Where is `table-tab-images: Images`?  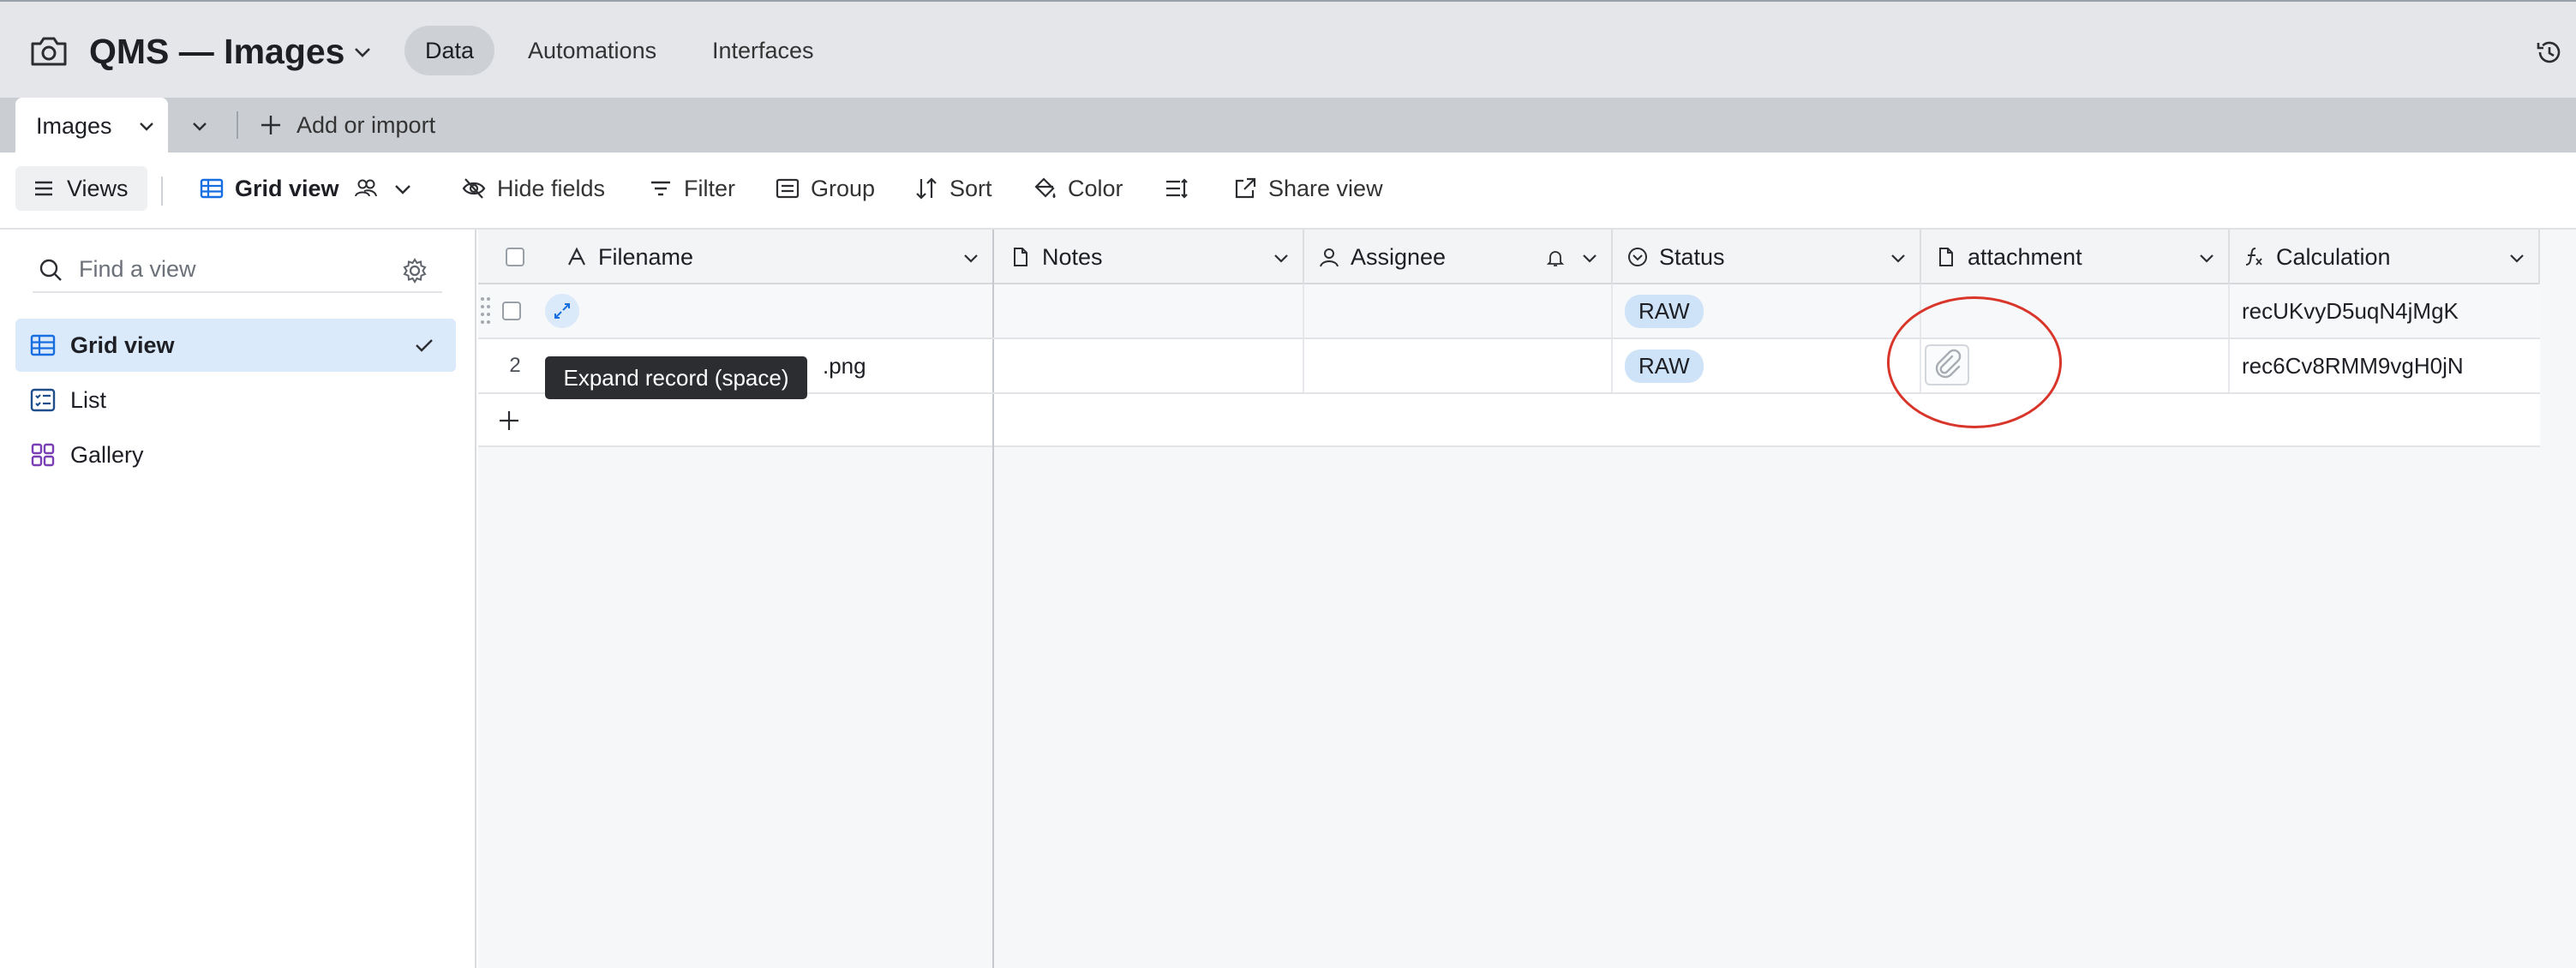
table-tab-images: Images is located at coordinates (91, 125).